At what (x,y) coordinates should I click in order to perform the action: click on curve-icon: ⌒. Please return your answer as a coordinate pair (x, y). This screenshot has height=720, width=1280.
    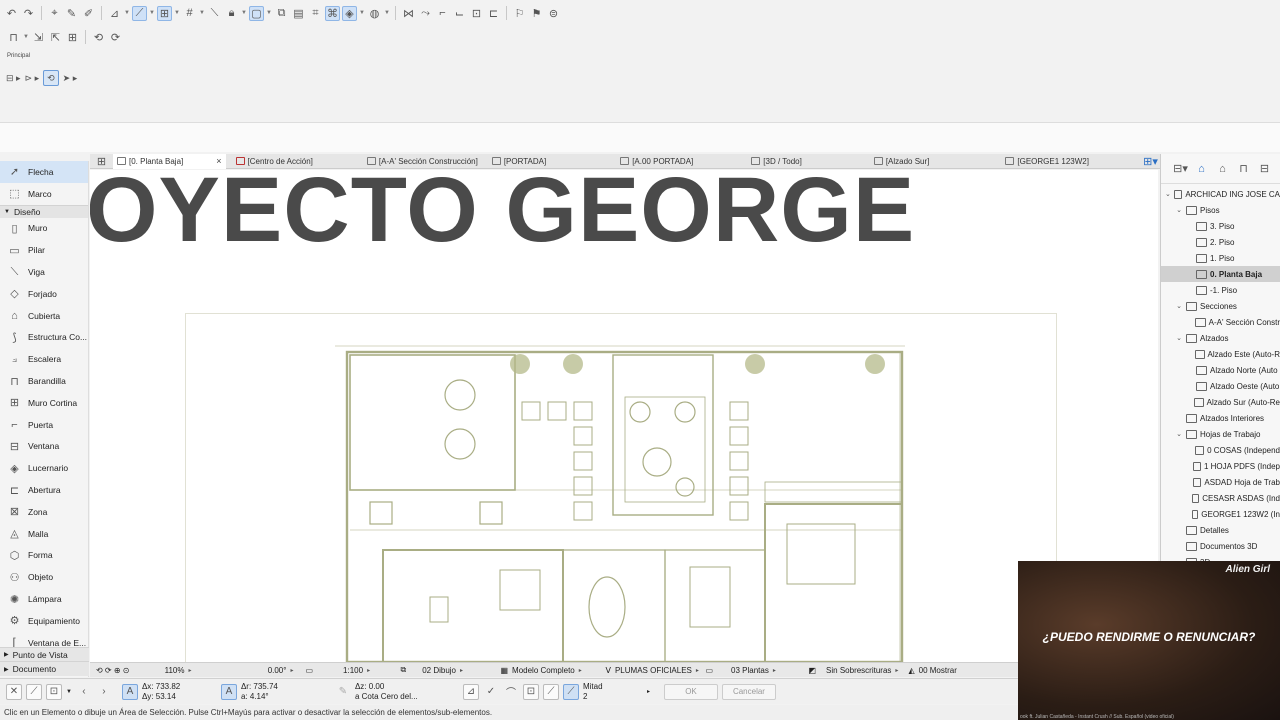
    Looking at the image, I should click on (511, 692).